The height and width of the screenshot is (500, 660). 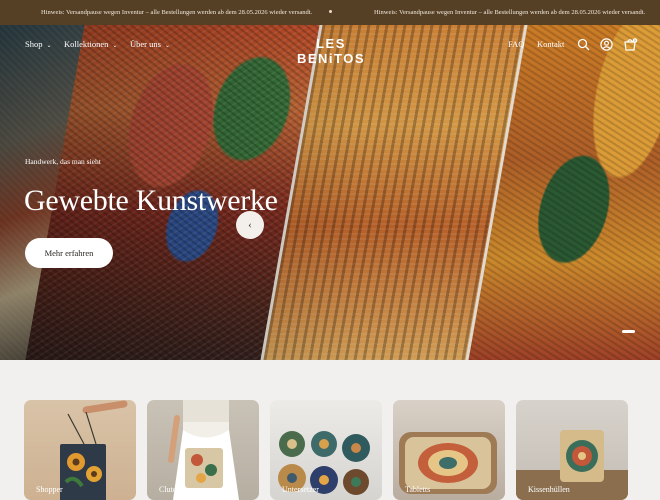 What do you see at coordinates (300, 489) in the screenshot?
I see `category-label: Untersetzer` at bounding box center [300, 489].